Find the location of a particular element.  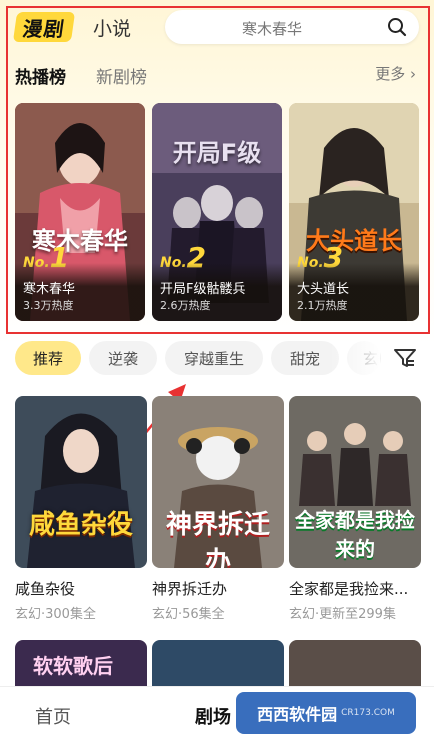

drama-cover-title-art: 神界拆迁办 is located at coordinates (217, 539).